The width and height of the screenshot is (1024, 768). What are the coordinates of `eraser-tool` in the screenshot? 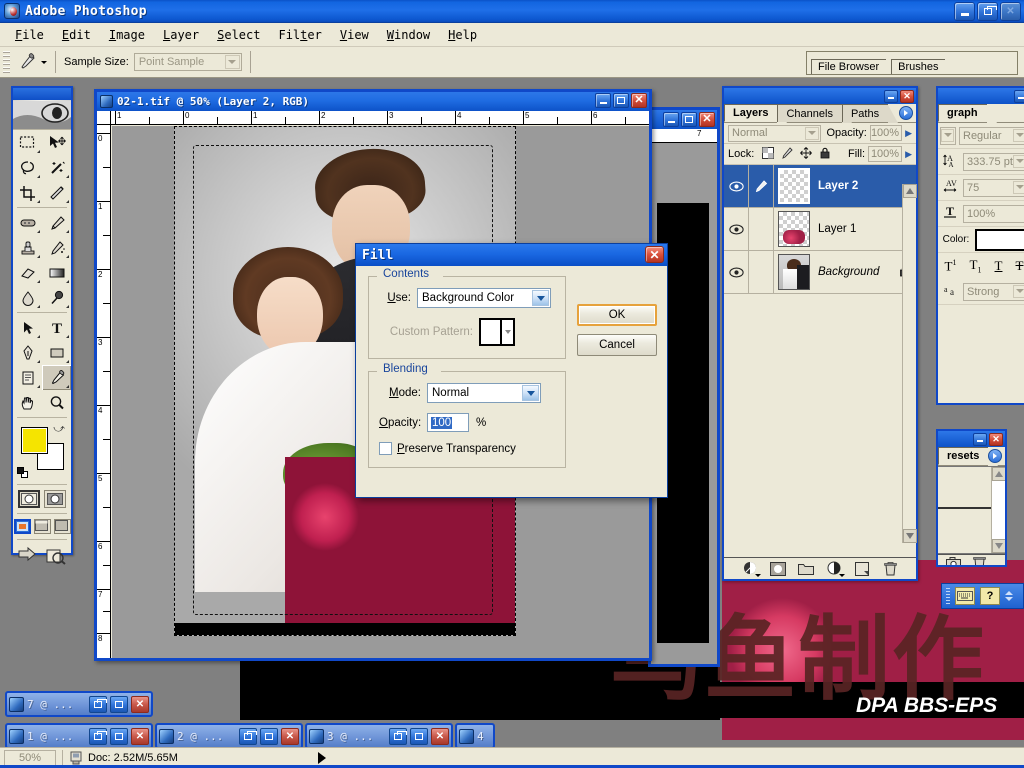 It's located at (27, 272).